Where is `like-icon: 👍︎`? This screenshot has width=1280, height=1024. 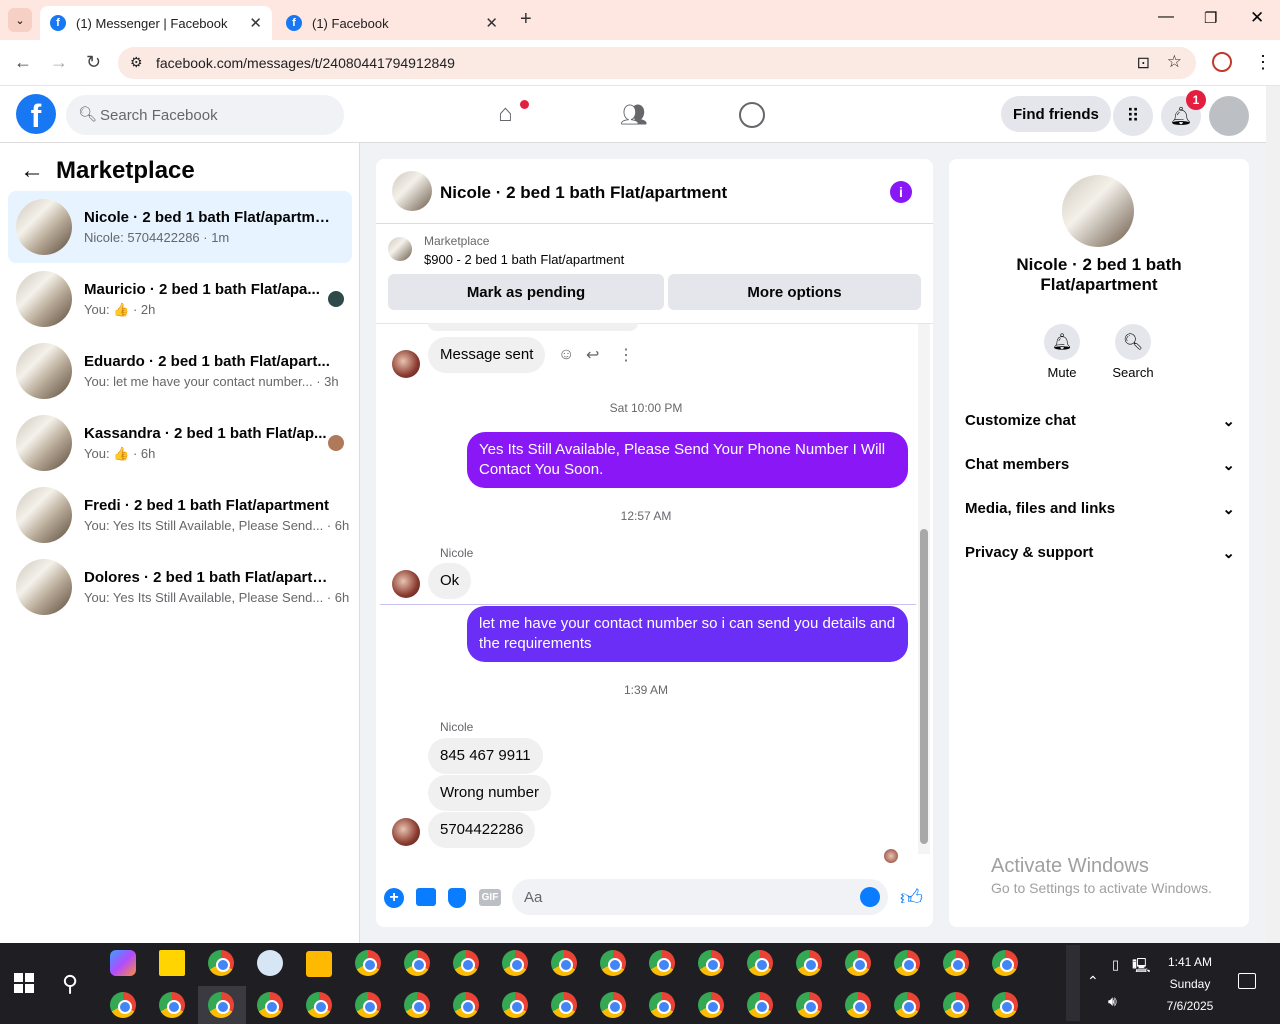
like-icon: 👍︎ is located at coordinates (911, 897).